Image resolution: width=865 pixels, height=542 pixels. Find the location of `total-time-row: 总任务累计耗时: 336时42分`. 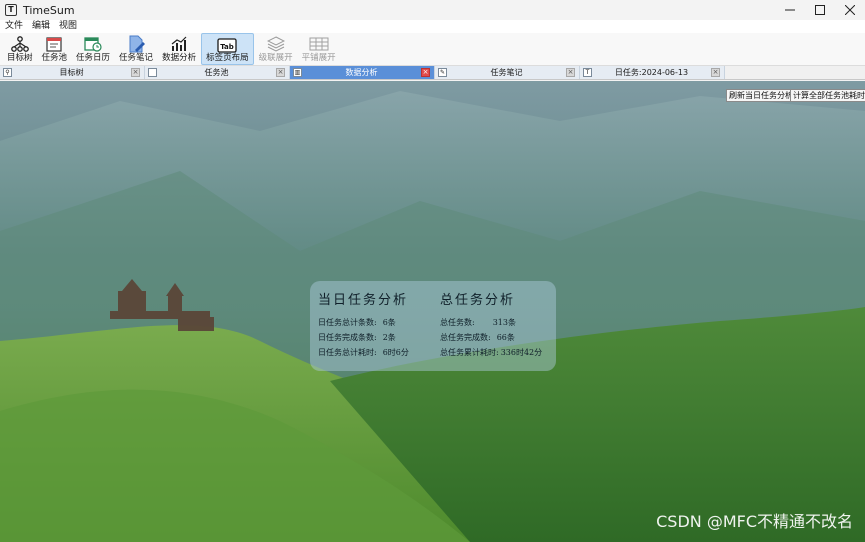

total-time-row: 总任务累计耗时: 336时42分 is located at coordinates (491, 352).